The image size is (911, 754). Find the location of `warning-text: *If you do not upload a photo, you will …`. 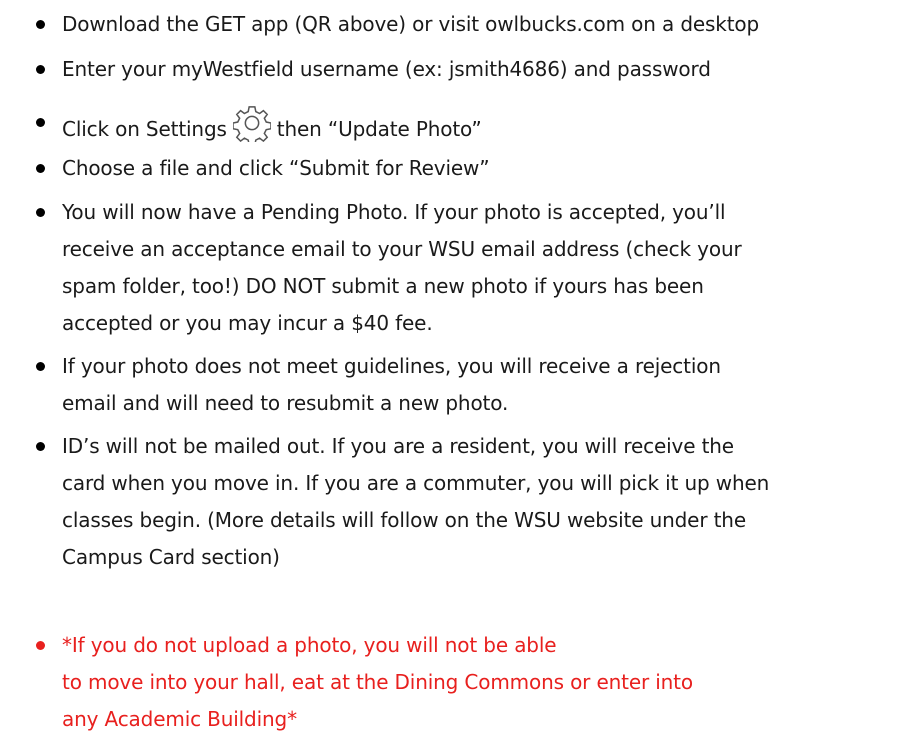

warning-text: *If you do not upload a photo, you will … is located at coordinates (309, 645).